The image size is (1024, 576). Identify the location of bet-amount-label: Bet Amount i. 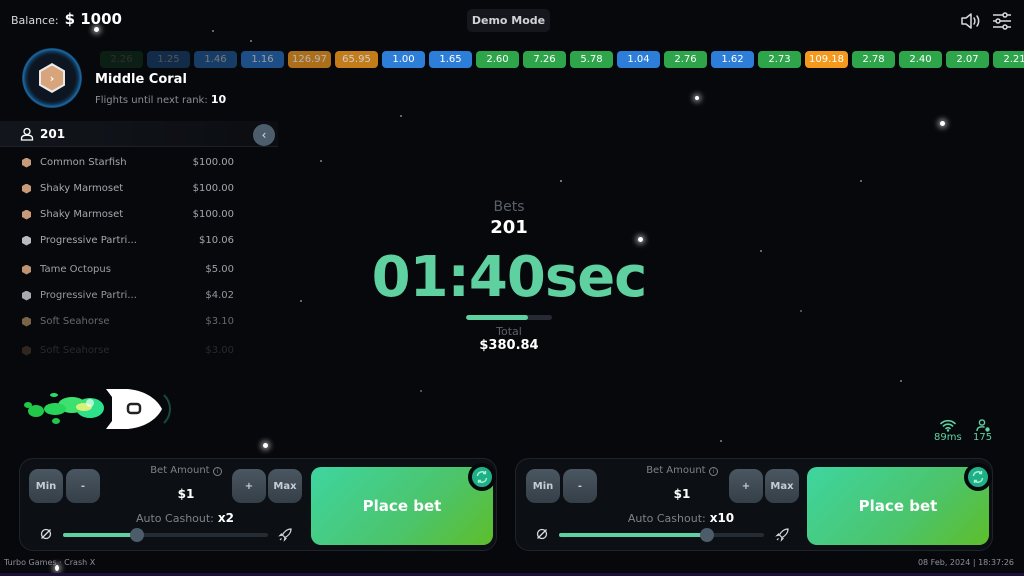
(682, 470).